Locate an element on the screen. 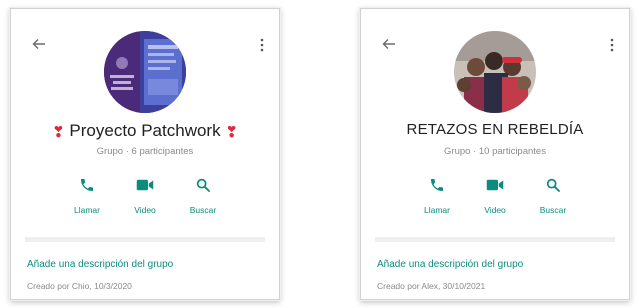 The width and height of the screenshot is (639, 308). group-name: Proyecto Patchwork is located at coordinates (145, 130).